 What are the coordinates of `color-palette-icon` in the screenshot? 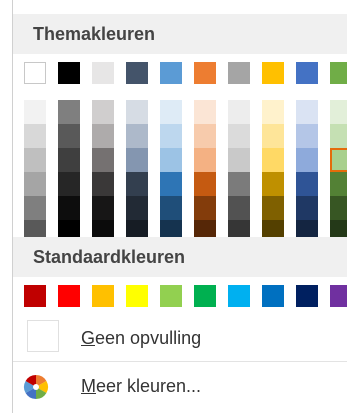 It's located at (36, 387).